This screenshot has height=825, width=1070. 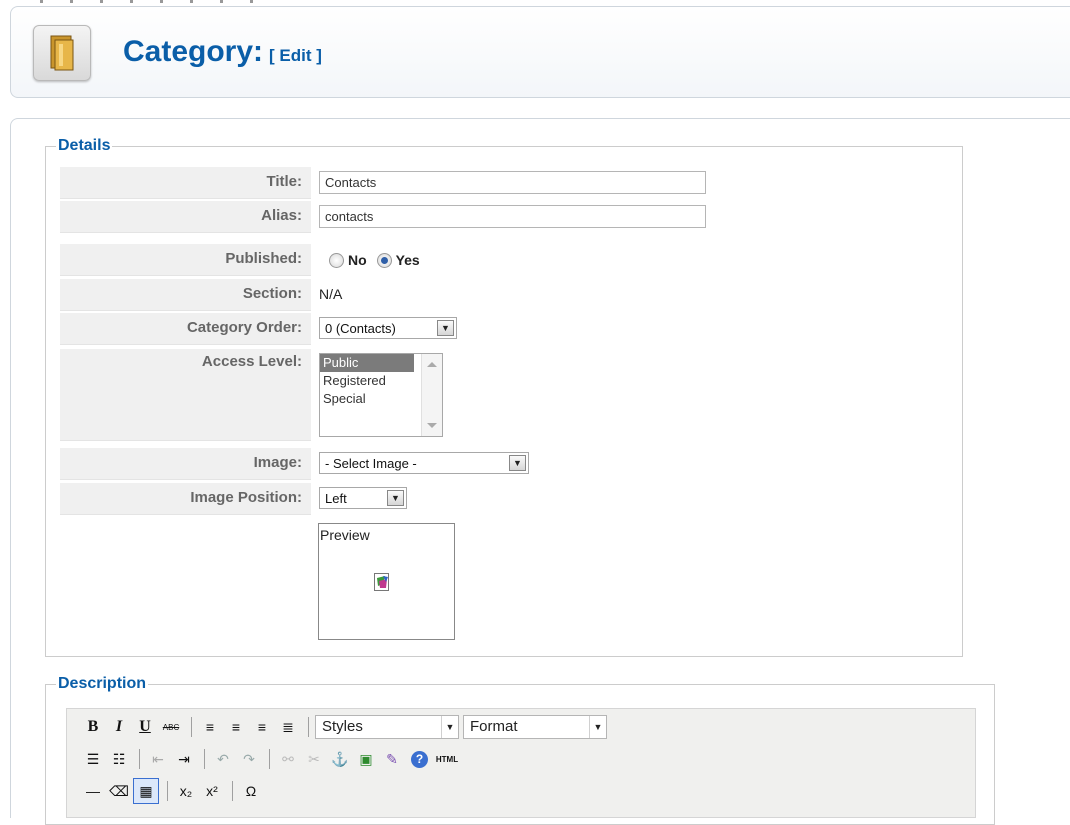 I want to click on format-select: Format ▼, so click(x=535, y=727).